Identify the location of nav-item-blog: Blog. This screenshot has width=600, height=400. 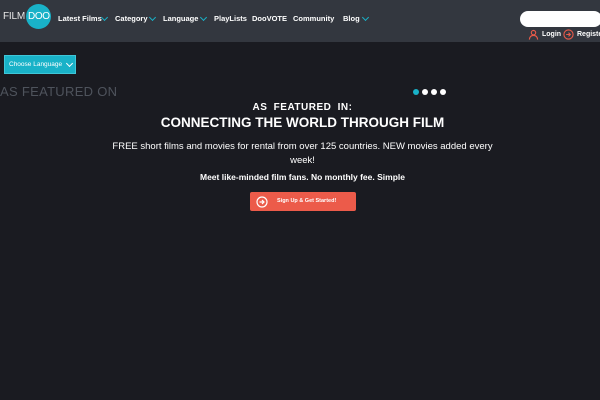
(351, 19).